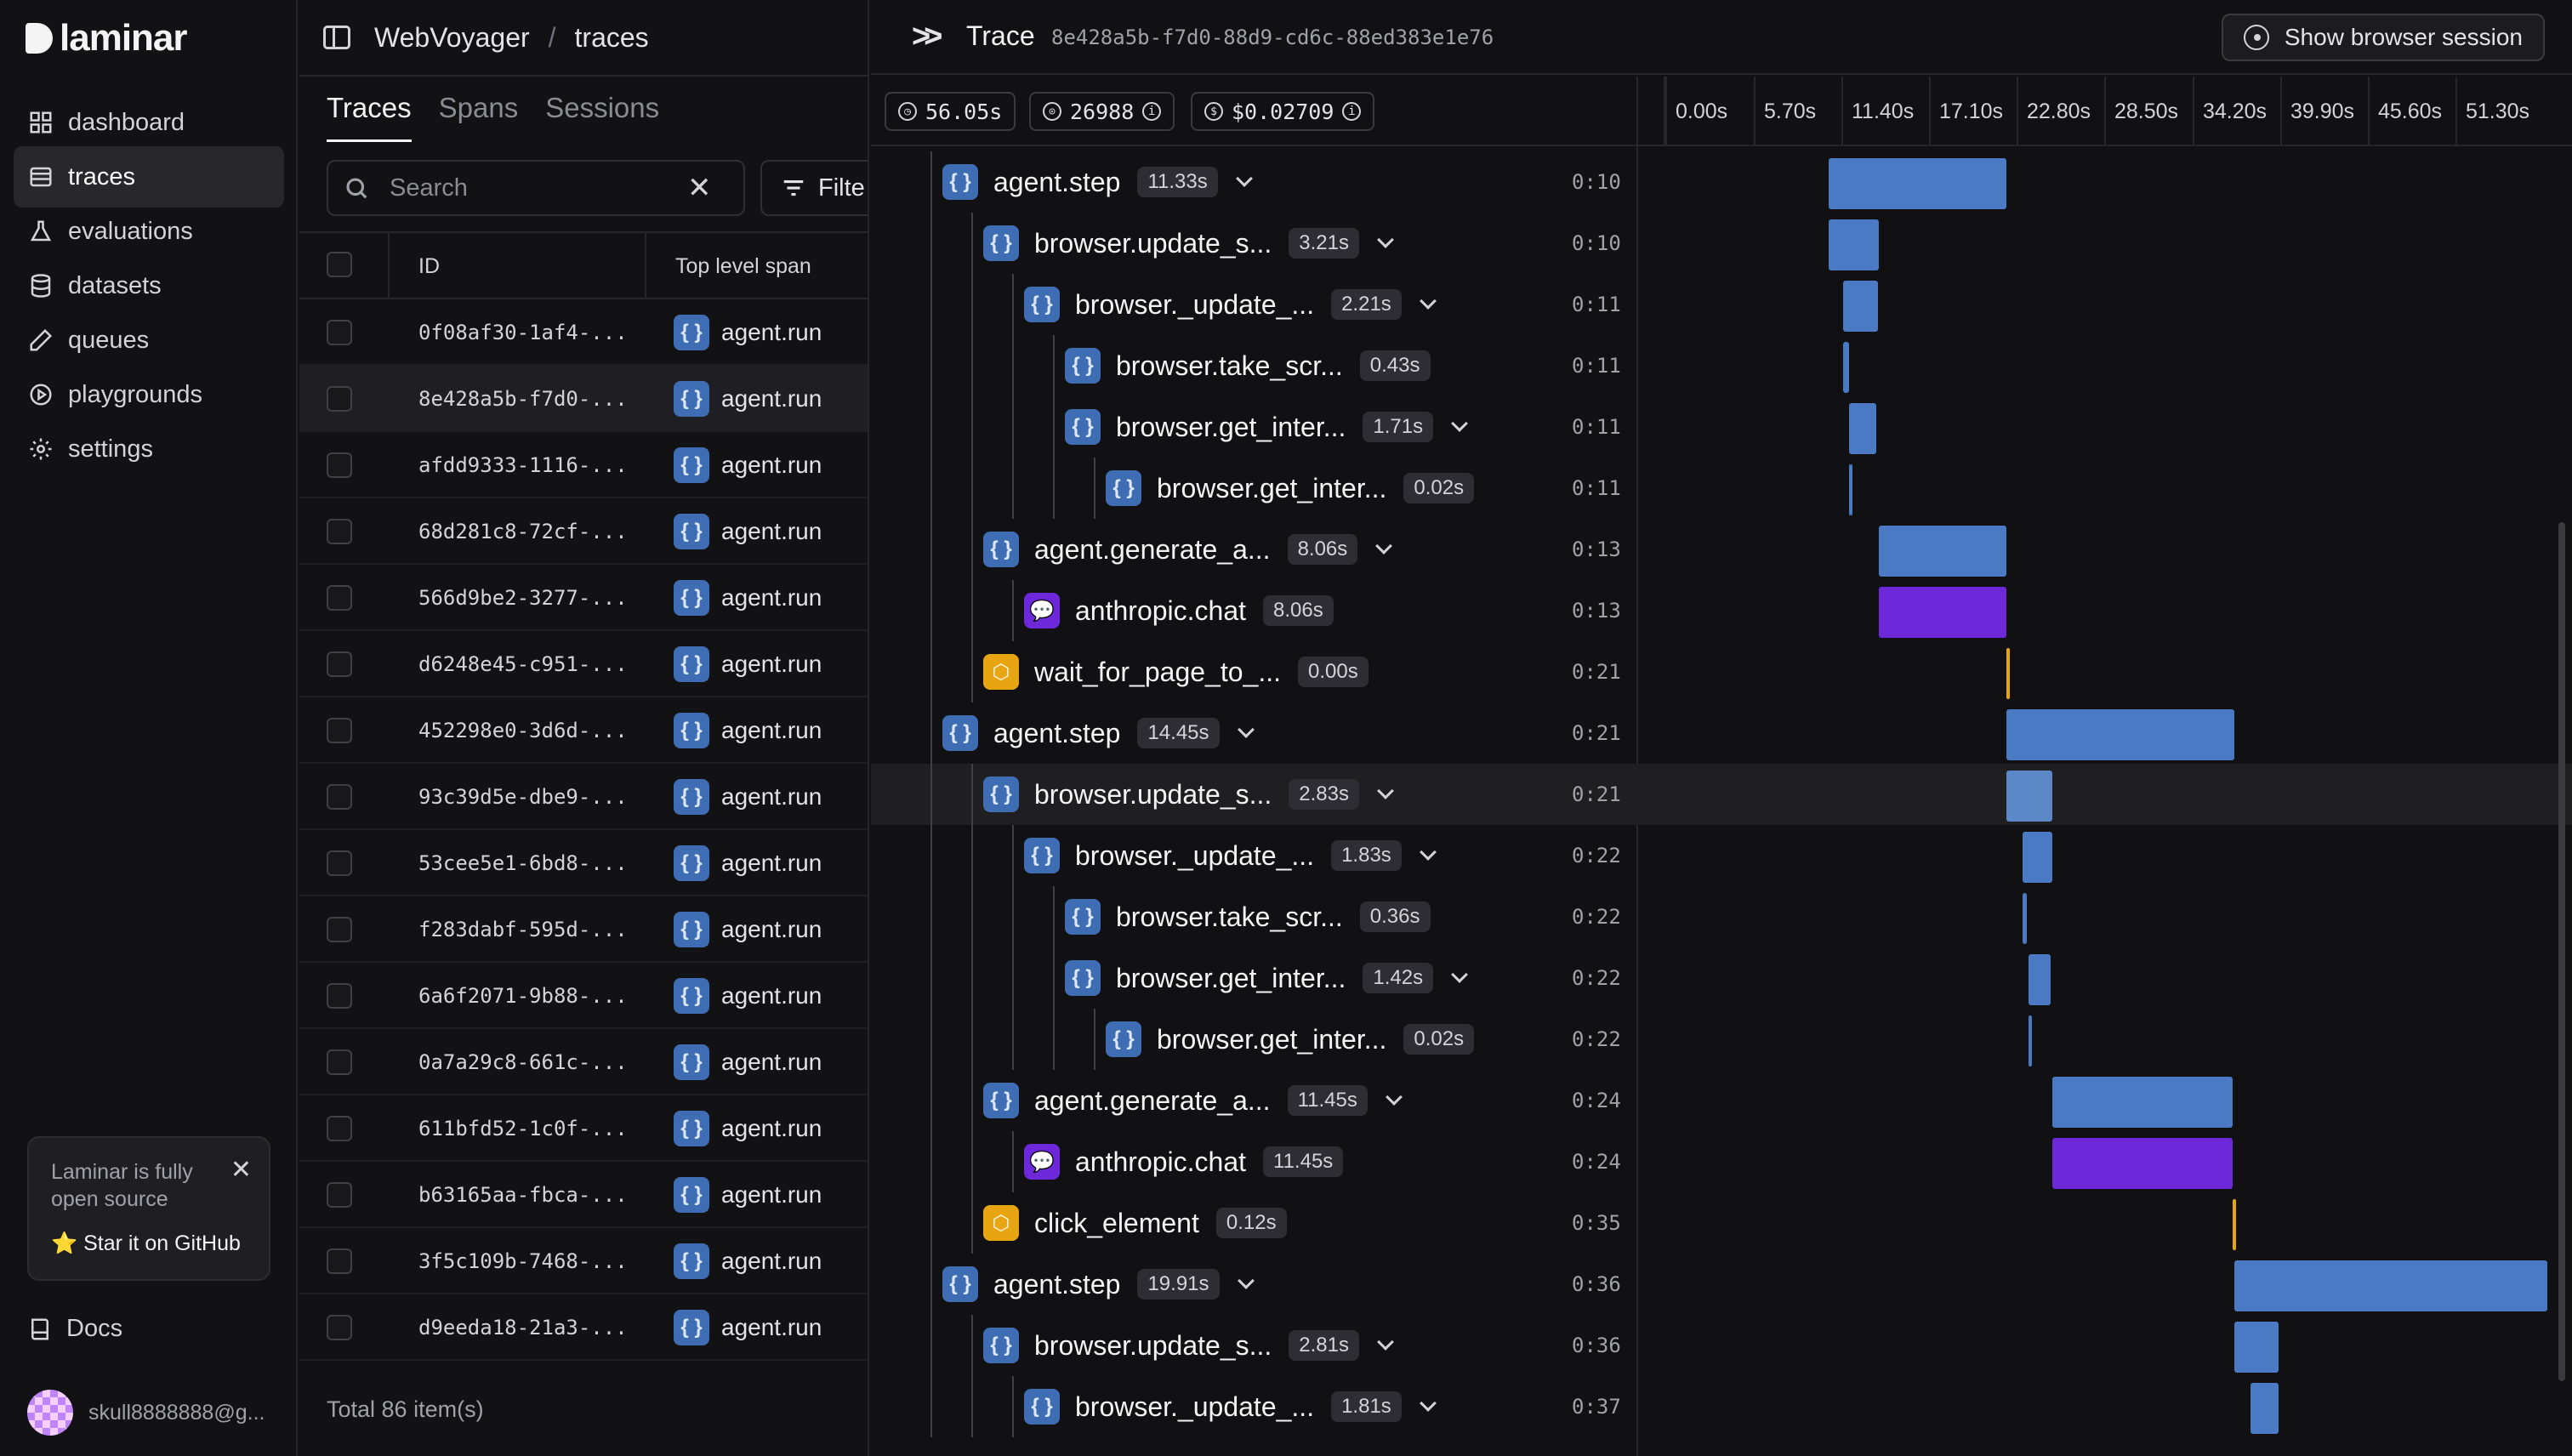 This screenshot has width=2572, height=1456. What do you see at coordinates (814, 188) in the screenshot?
I see `filter-button: Filte` at bounding box center [814, 188].